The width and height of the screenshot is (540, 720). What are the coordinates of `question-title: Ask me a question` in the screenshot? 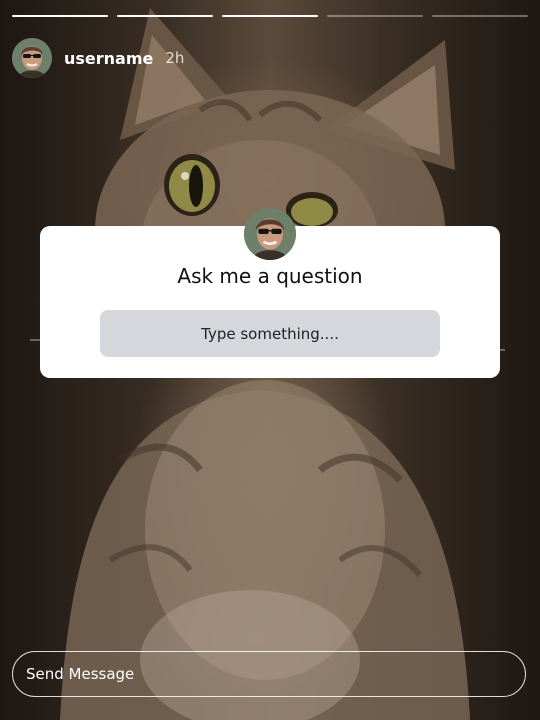 It's located at (270, 276).